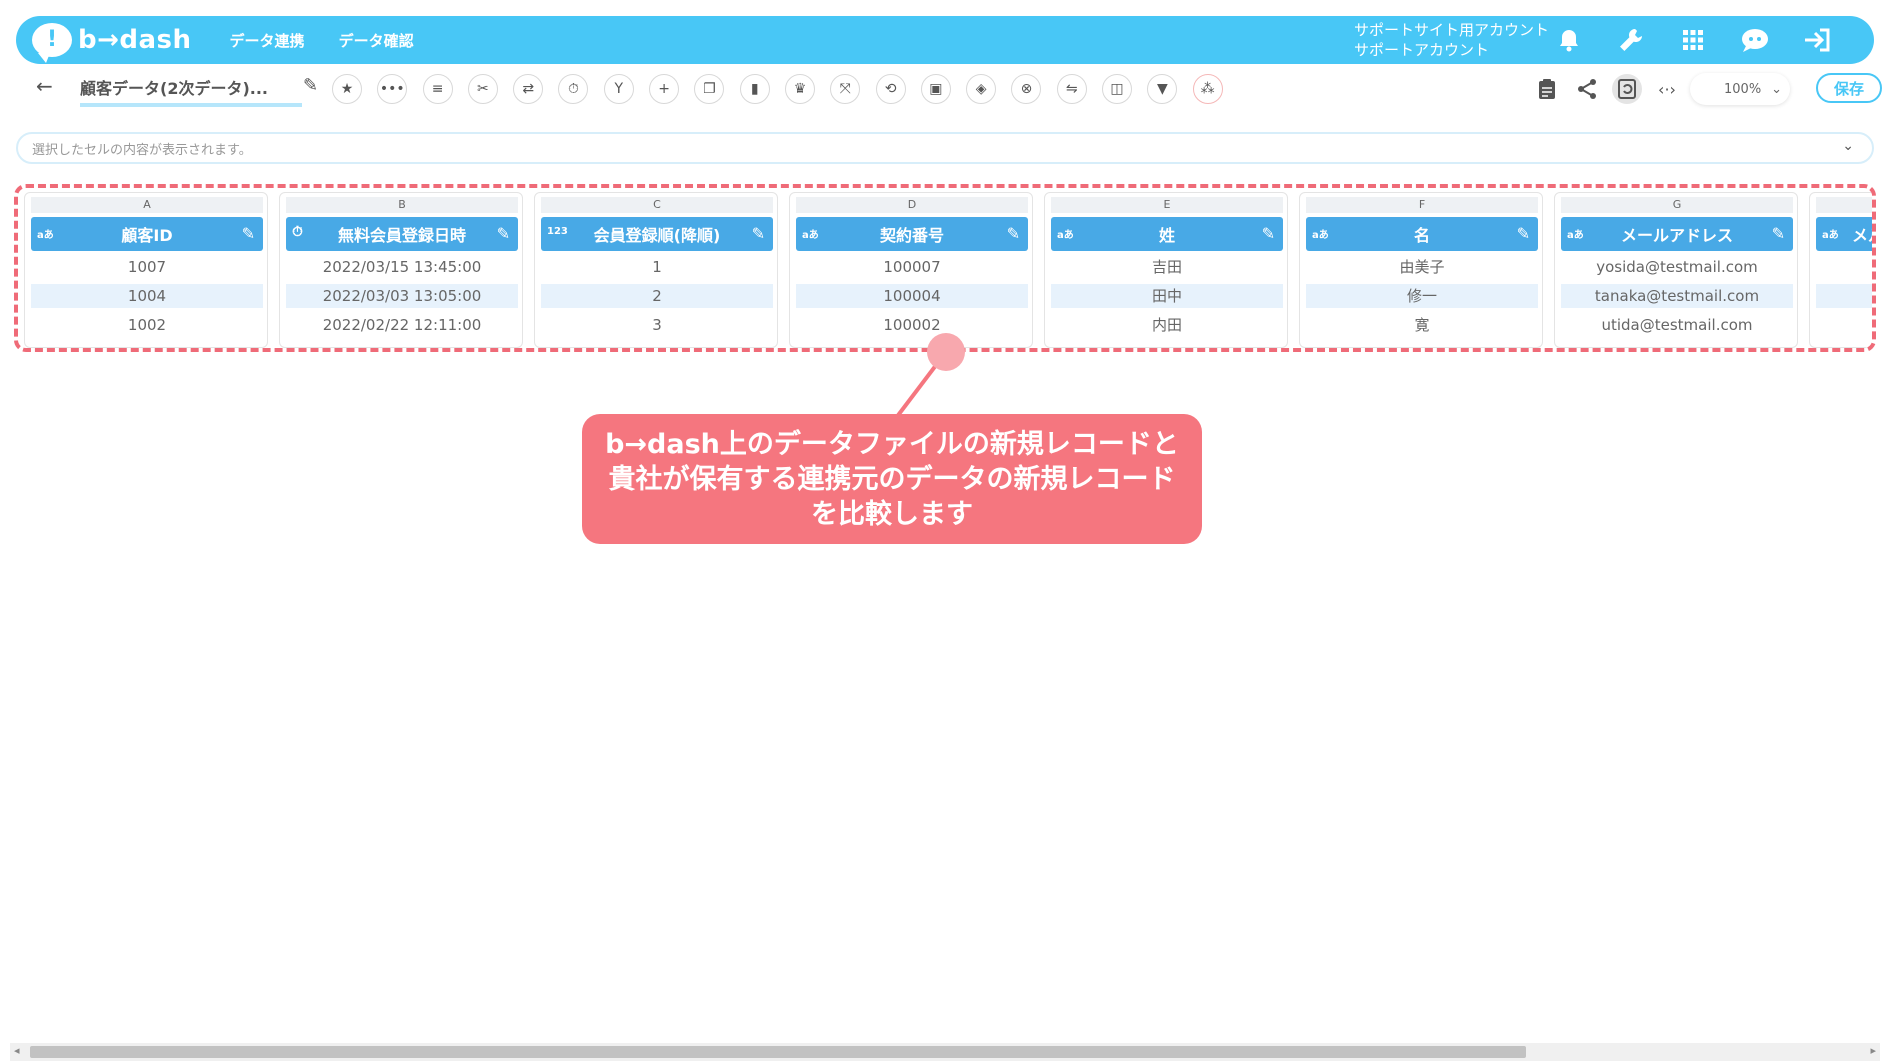 This screenshot has height=1063, width=1890. I want to click on save-button: 保存, so click(1849, 88).